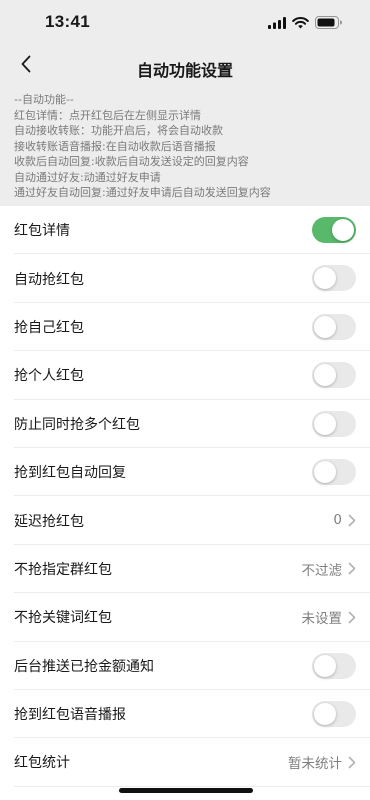 Image resolution: width=370 pixels, height=800 pixels. I want to click on setting-row-grab-own: 抢自己红包, so click(185, 327).